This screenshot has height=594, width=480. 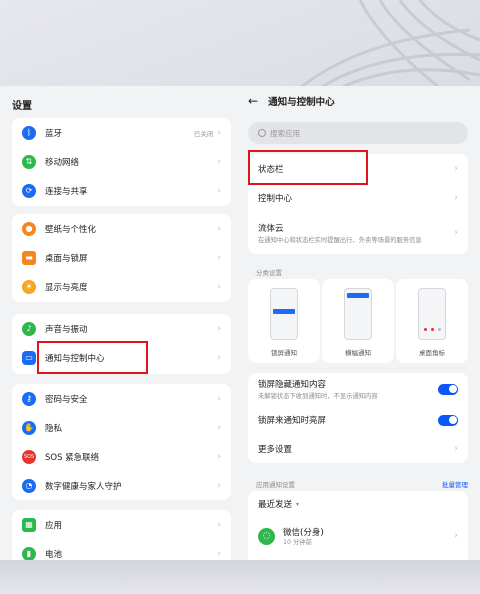 What do you see at coordinates (121, 328) in the screenshot?
I see `sidebar-item-sound-vibration: ♪ 声音与振动 ›` at bounding box center [121, 328].